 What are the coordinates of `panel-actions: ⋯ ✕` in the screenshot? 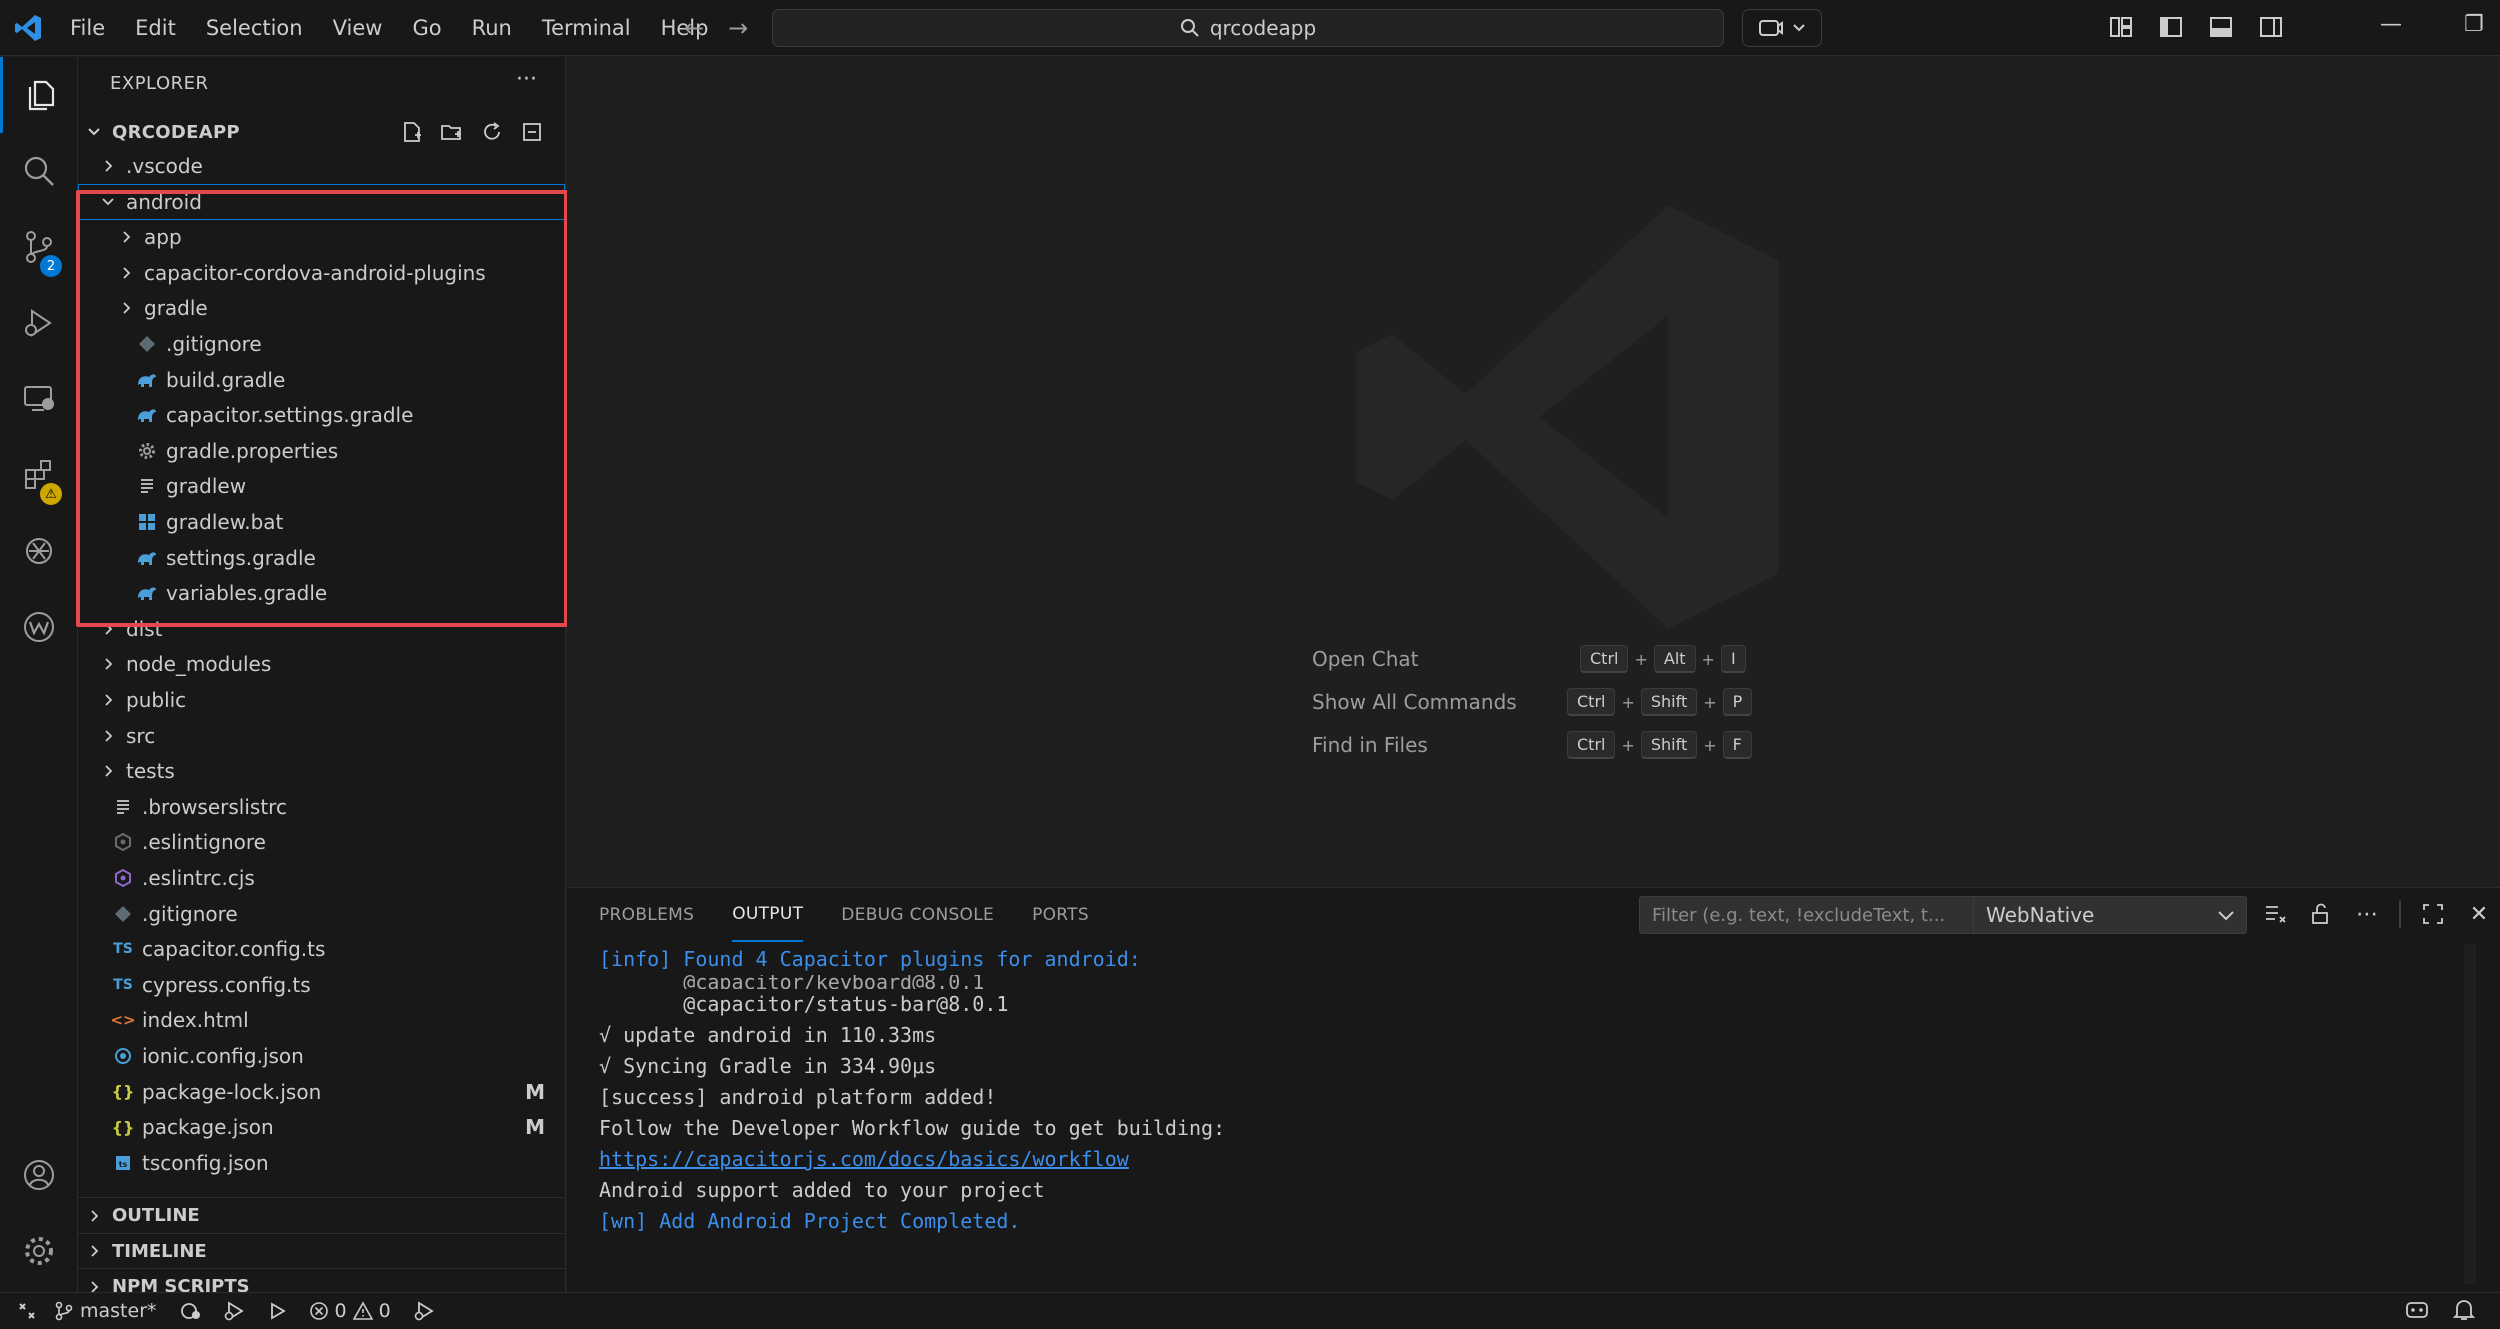 It's located at (2377, 914).